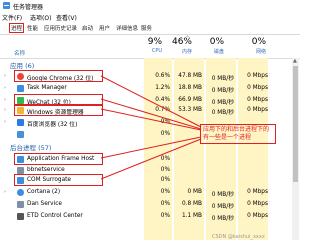 Image resolution: width=320 pixels, height=245 pixels. What do you see at coordinates (295, 124) in the screenshot?
I see `scrollbar-thumb` at bounding box center [295, 124].